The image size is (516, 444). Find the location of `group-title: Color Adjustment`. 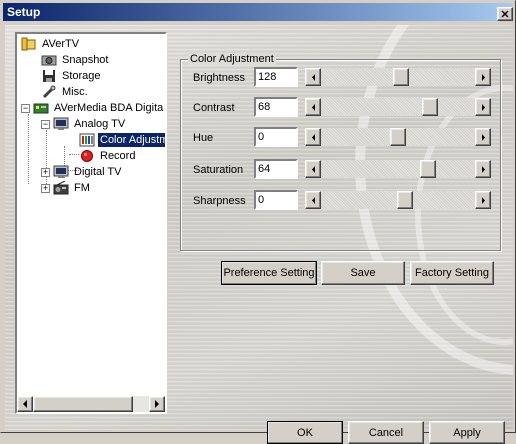

group-title: Color Adjustment is located at coordinates (232, 59).